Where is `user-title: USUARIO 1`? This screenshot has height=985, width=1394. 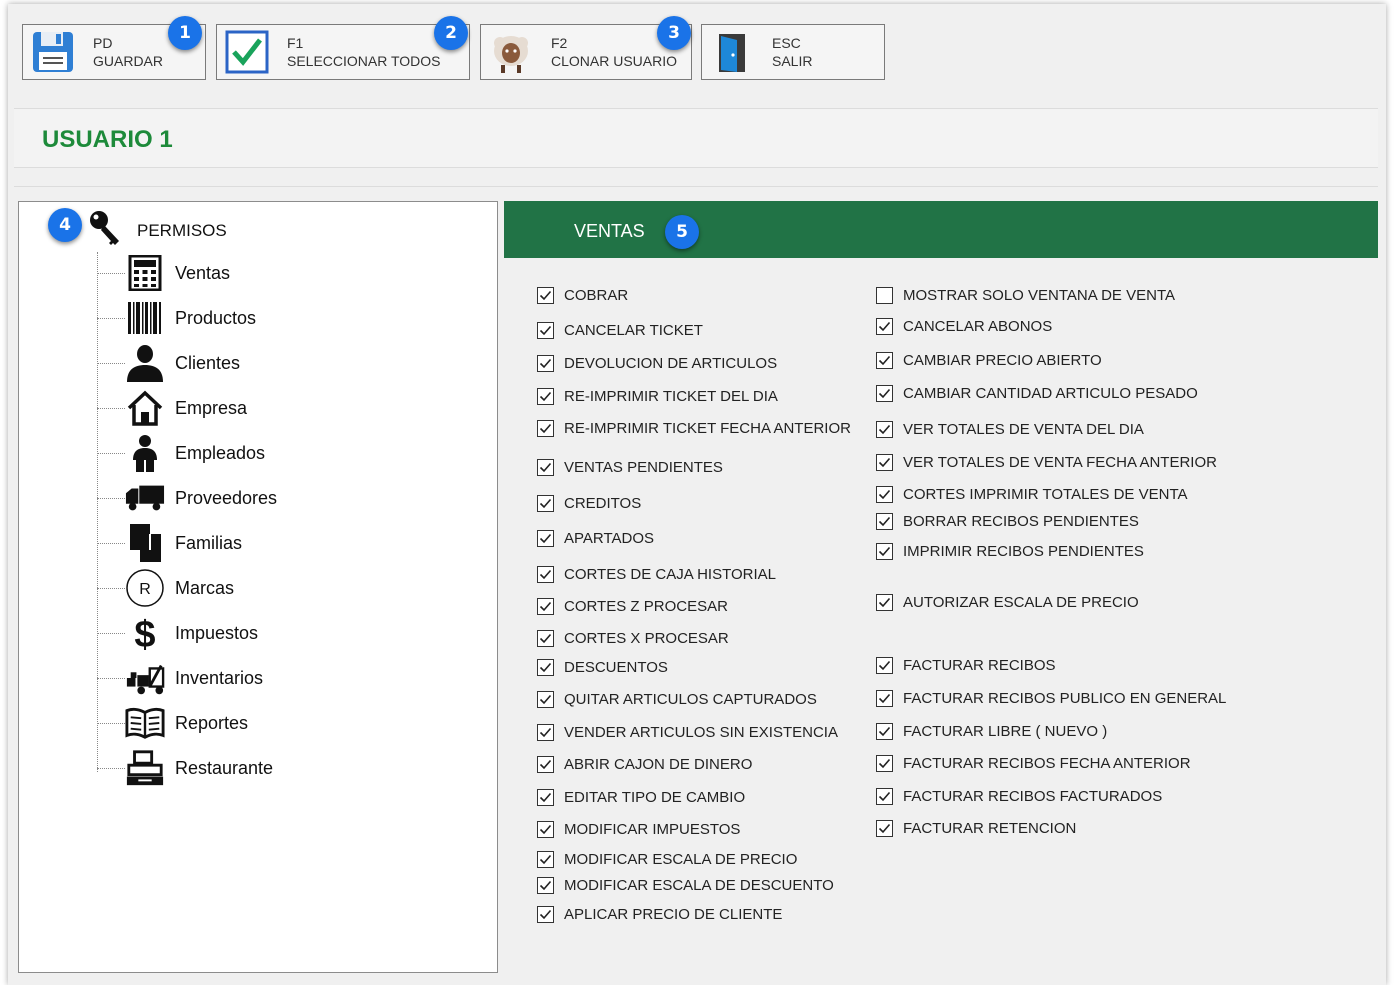 user-title: USUARIO 1 is located at coordinates (107, 139).